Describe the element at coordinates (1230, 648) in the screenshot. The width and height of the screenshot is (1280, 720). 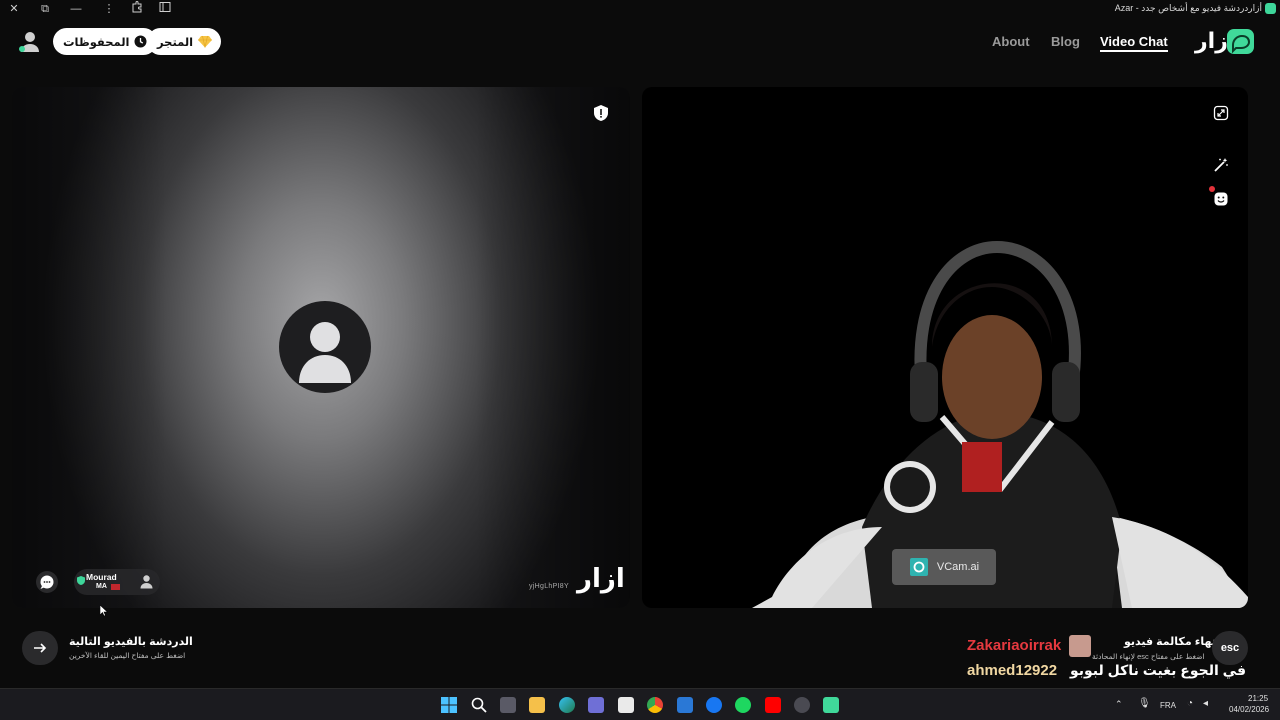
I see `end-call-button: esc` at that location.